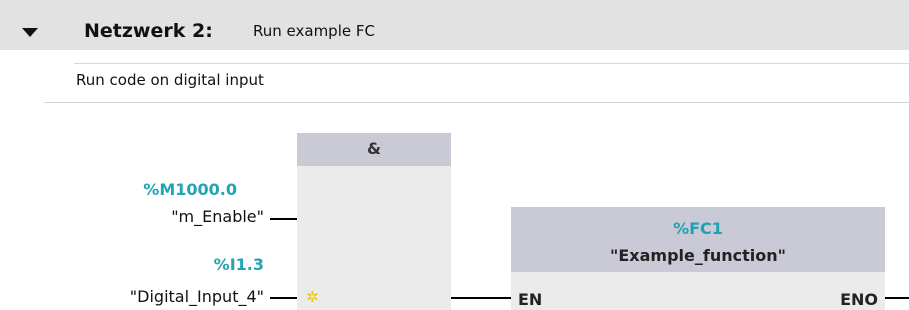 Image resolution: width=909 pixels, height=310 pixels. I want to click on and-block-label: &, so click(374, 148).